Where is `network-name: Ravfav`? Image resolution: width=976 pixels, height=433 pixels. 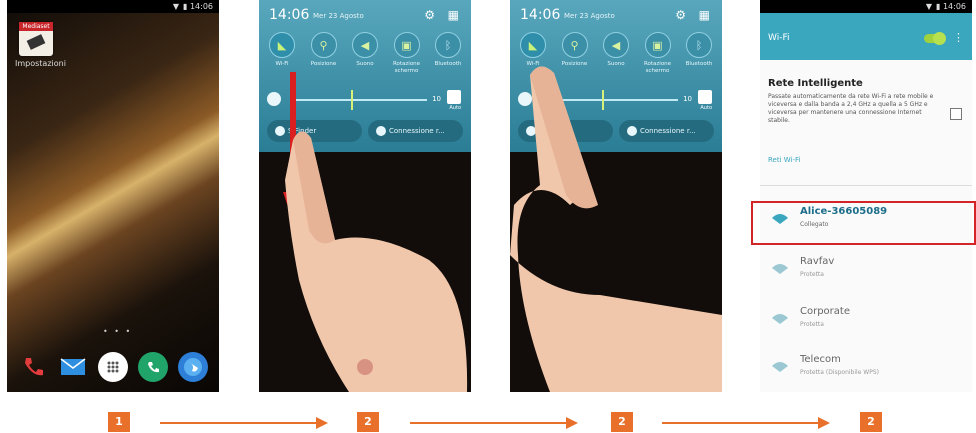
network-name: Ravfav is located at coordinates (817, 261).